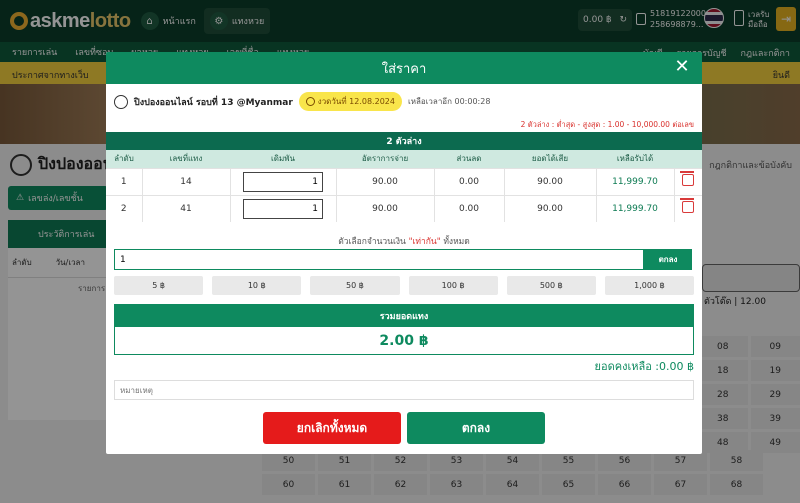  I want to click on quick-amount-input, so click(379, 259).